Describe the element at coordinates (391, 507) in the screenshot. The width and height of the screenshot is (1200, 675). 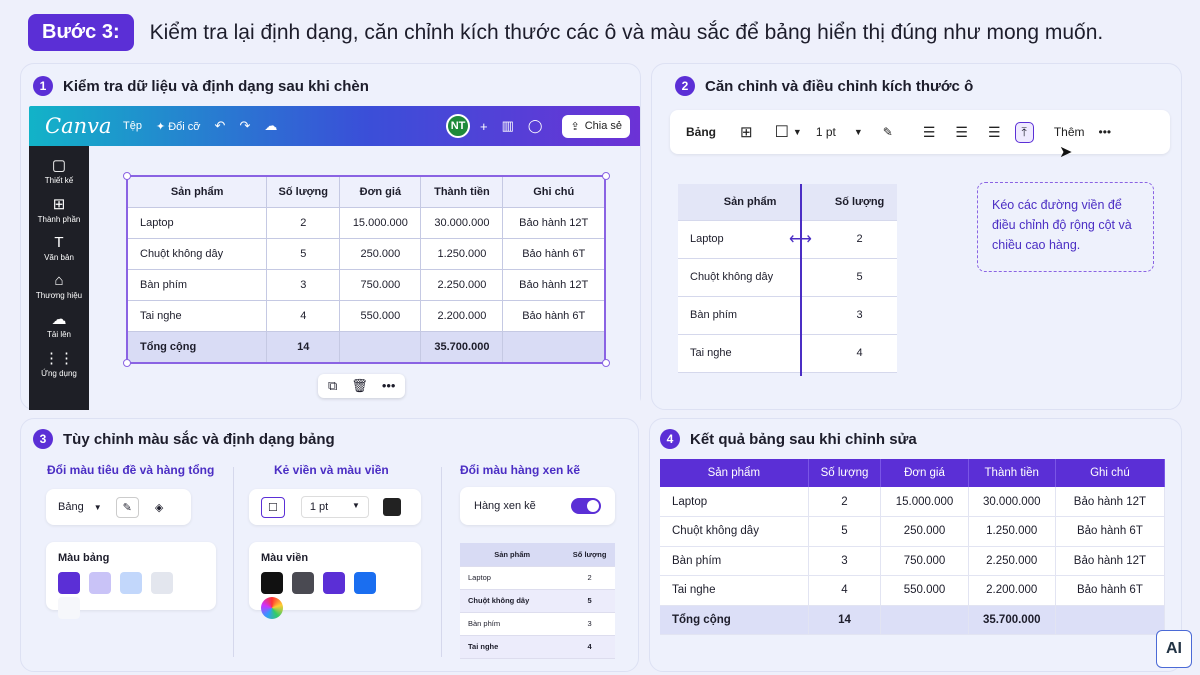
I see `border-color-picker` at that location.